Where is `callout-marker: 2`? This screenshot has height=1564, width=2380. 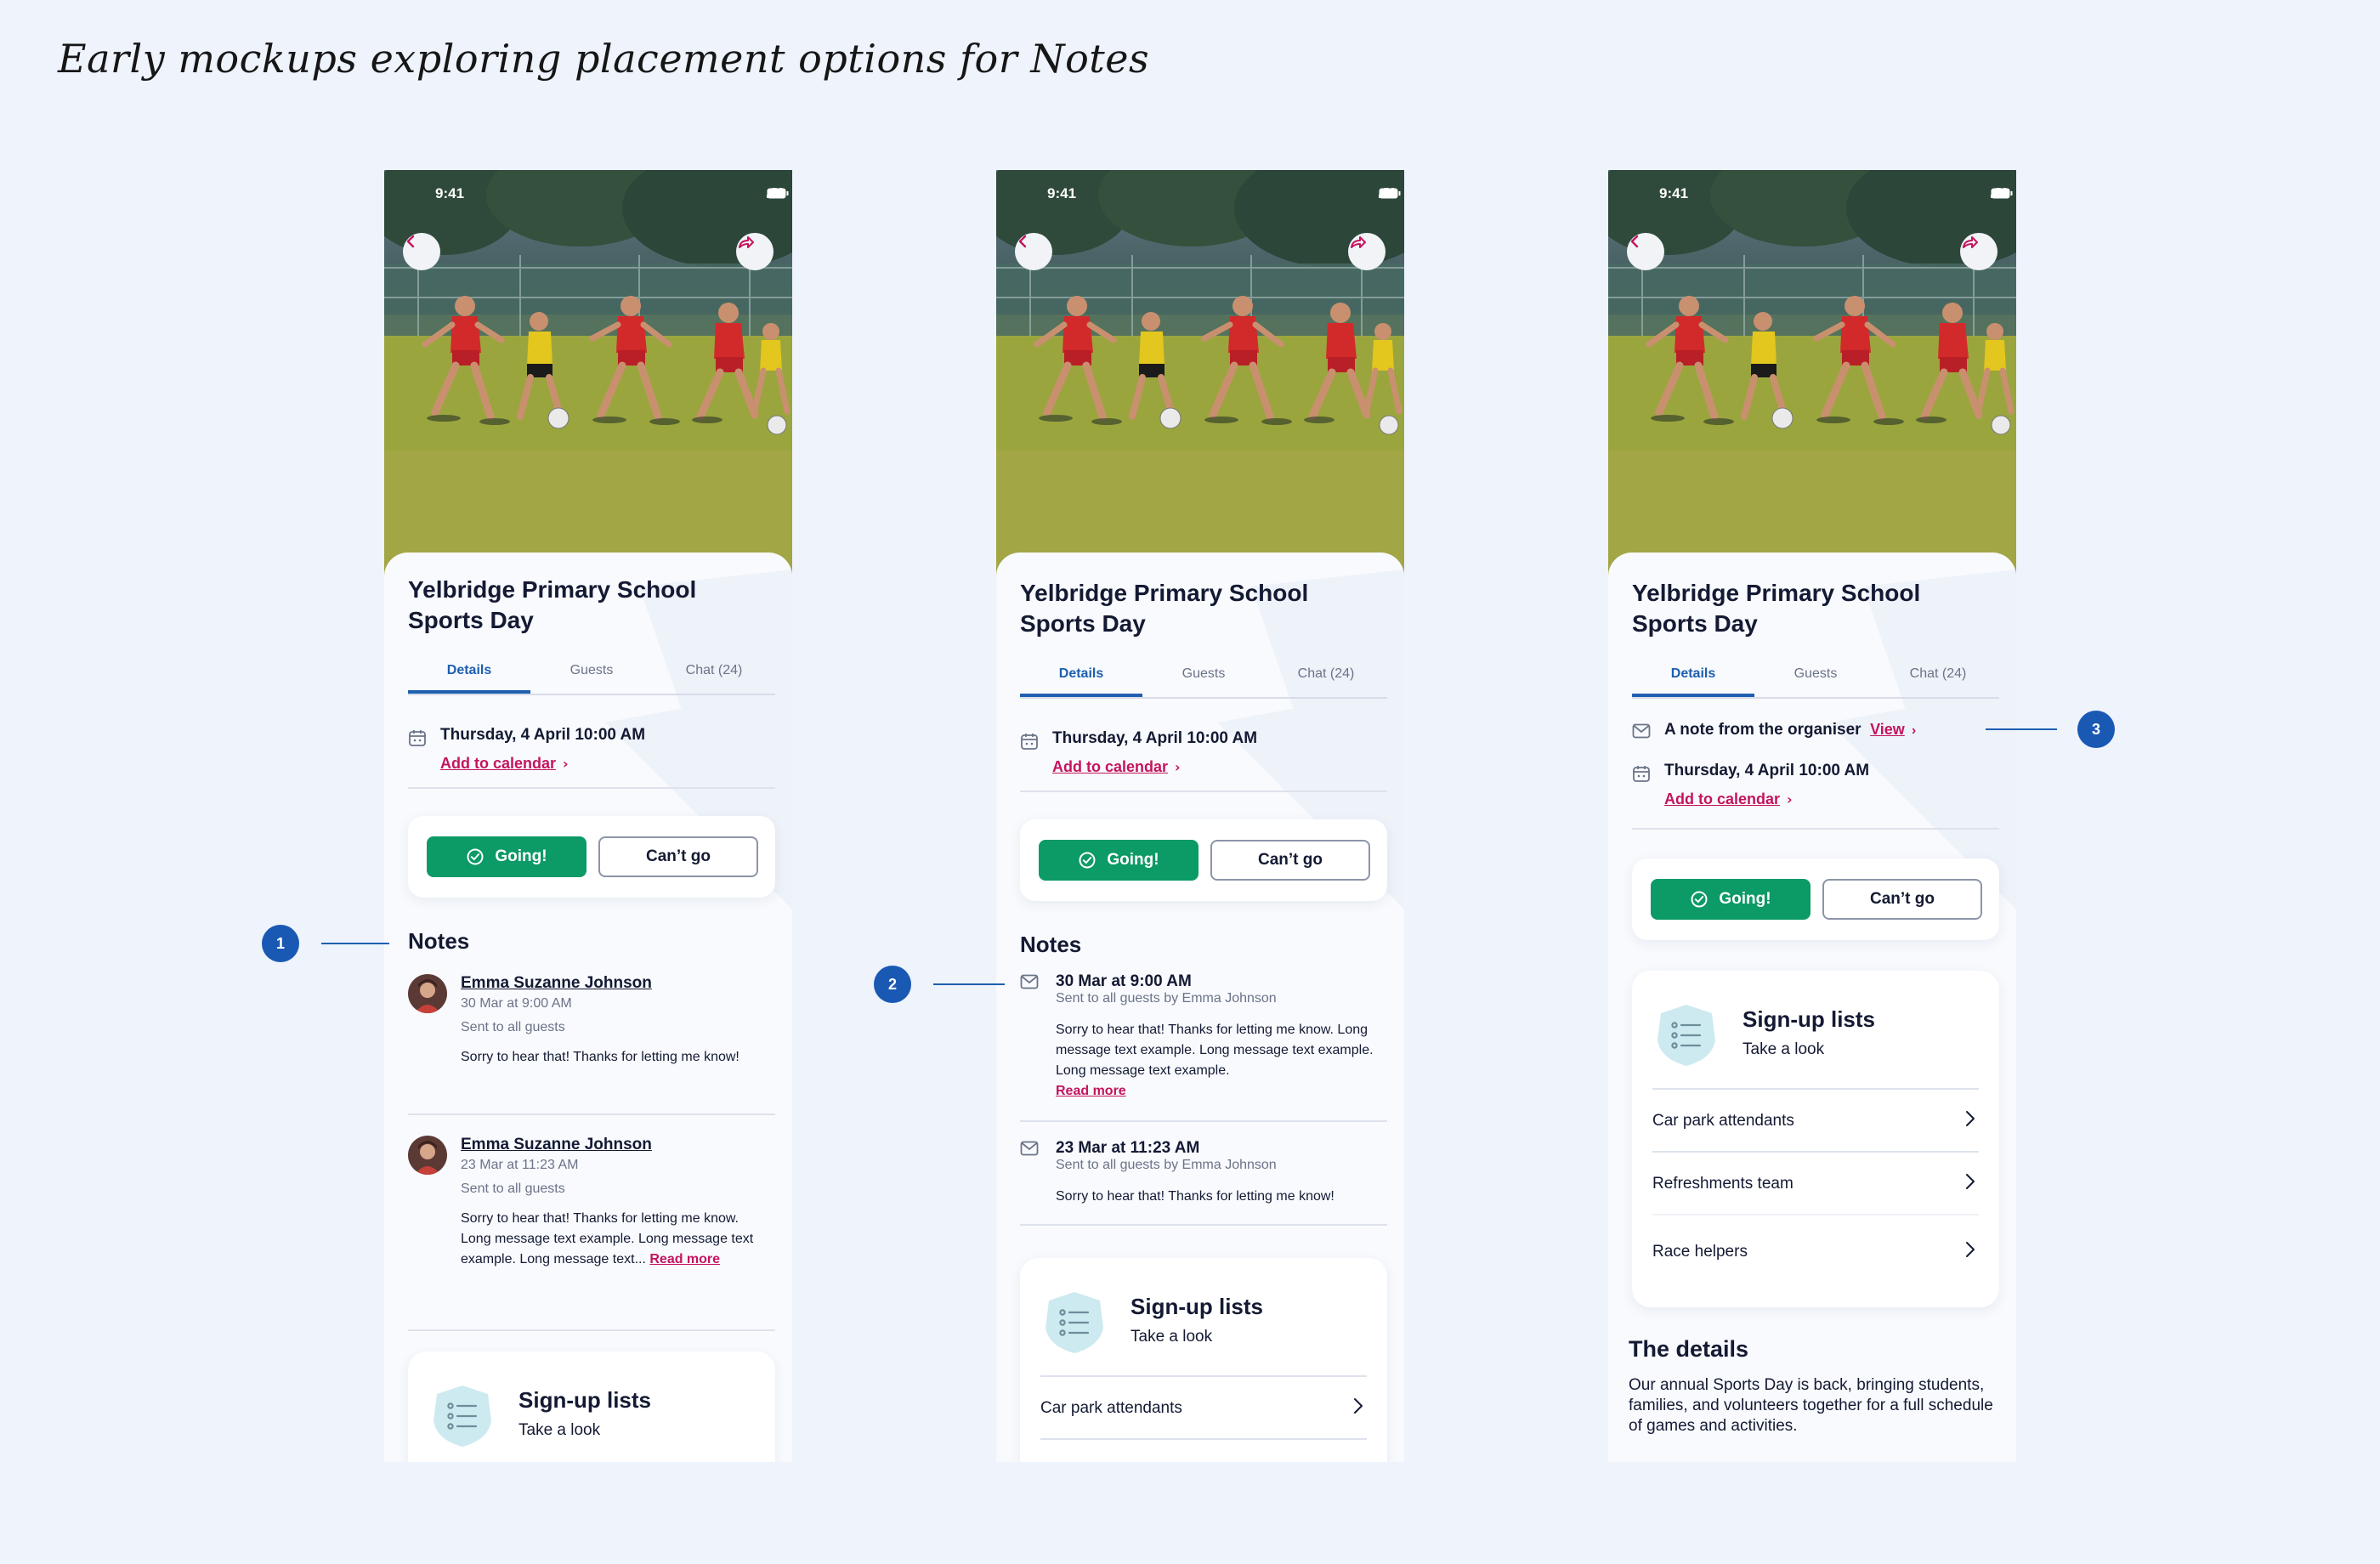 callout-marker: 2 is located at coordinates (892, 984).